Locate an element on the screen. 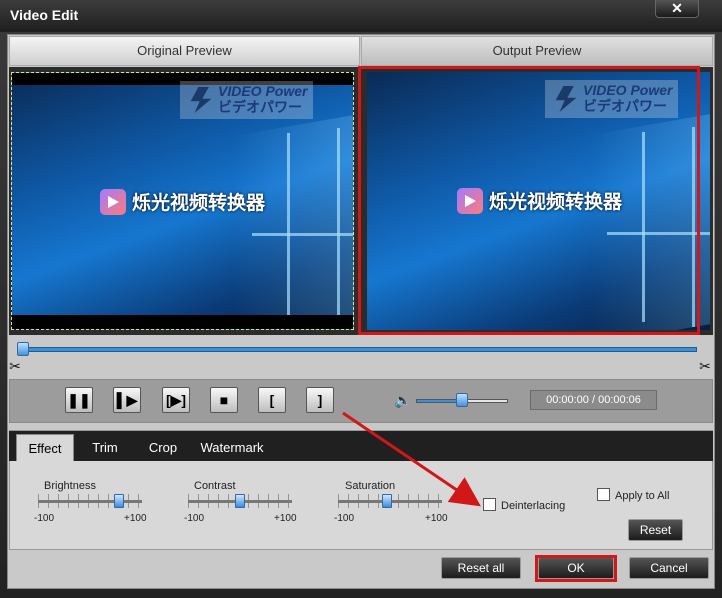 The width and height of the screenshot is (722, 598). timeline-track is located at coordinates (358, 349).